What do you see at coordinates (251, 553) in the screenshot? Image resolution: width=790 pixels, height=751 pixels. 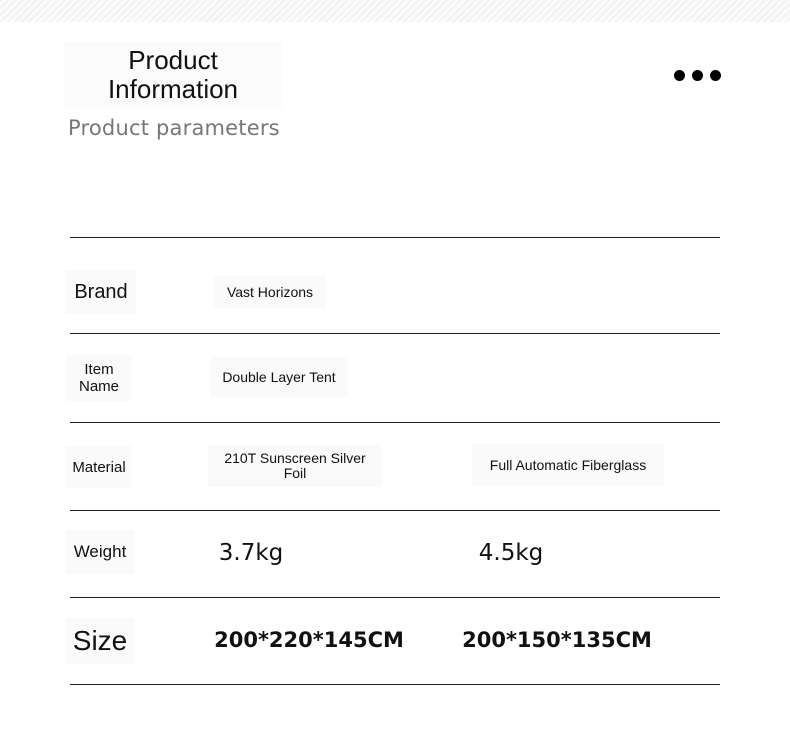 I see `weight-value-1: 3.7kg` at bounding box center [251, 553].